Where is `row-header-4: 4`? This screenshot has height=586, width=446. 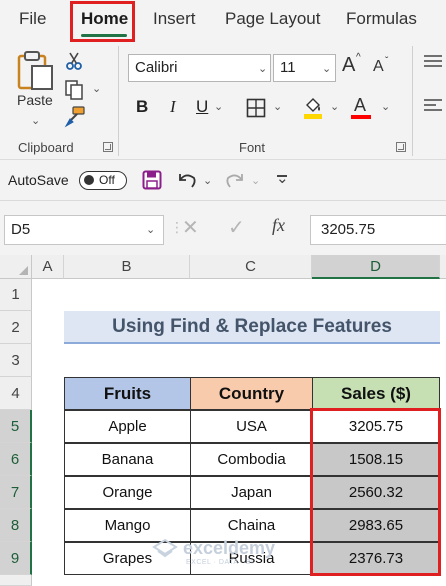 row-header-4: 4 is located at coordinates (16, 393).